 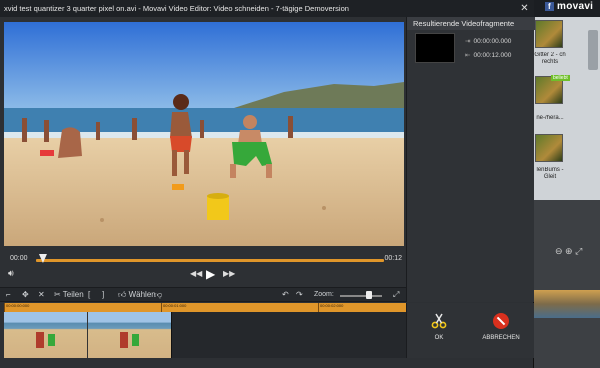 I want to click on current-time: 00:00, so click(x=19, y=258).